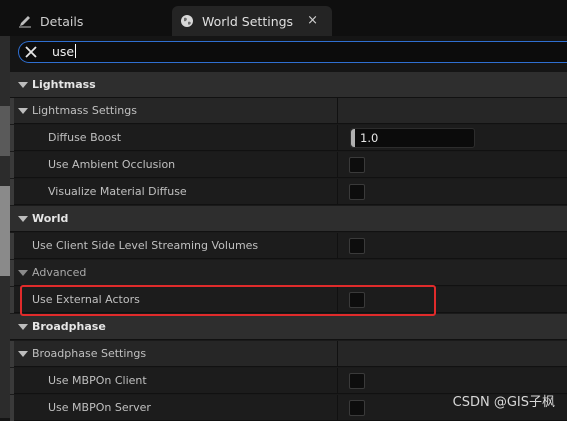 This screenshot has width=567, height=421. I want to click on property-label: Use Ambient Occlusion, so click(111, 165).